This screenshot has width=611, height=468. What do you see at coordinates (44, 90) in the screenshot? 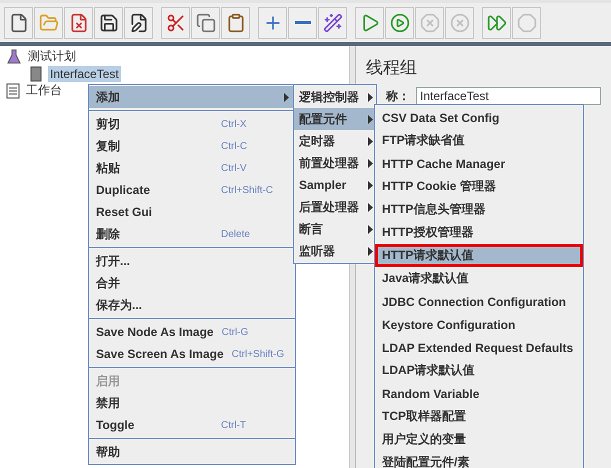
I see `tree-item: 工作台` at bounding box center [44, 90].